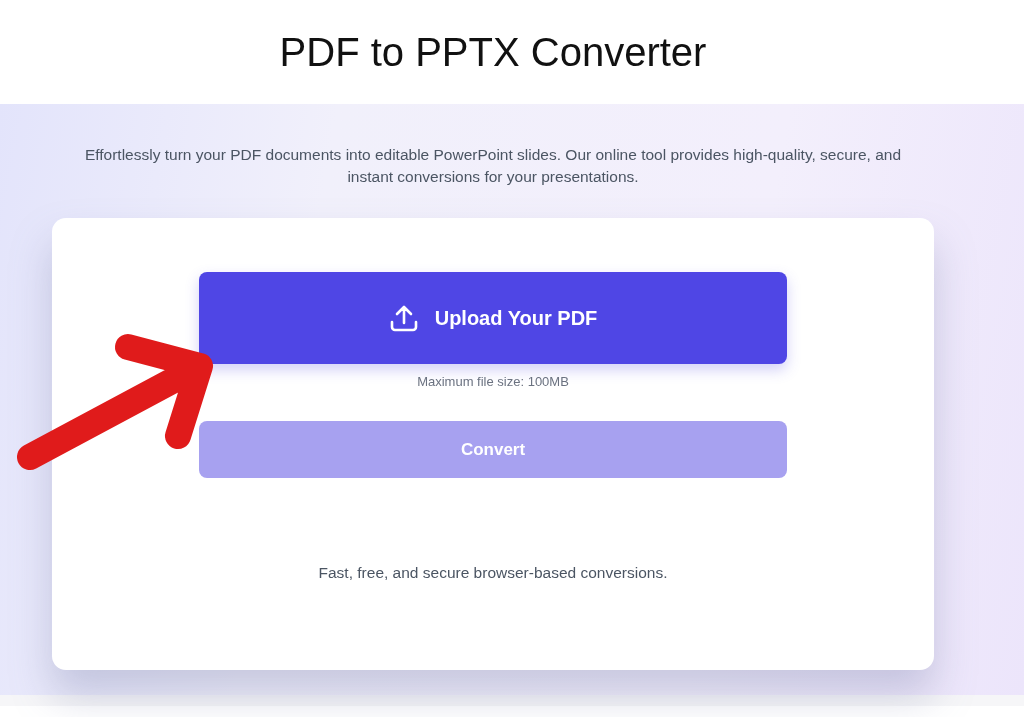 This screenshot has height=717, width=1024. Describe the element at coordinates (403, 318) in the screenshot. I see `upload-icon` at that location.